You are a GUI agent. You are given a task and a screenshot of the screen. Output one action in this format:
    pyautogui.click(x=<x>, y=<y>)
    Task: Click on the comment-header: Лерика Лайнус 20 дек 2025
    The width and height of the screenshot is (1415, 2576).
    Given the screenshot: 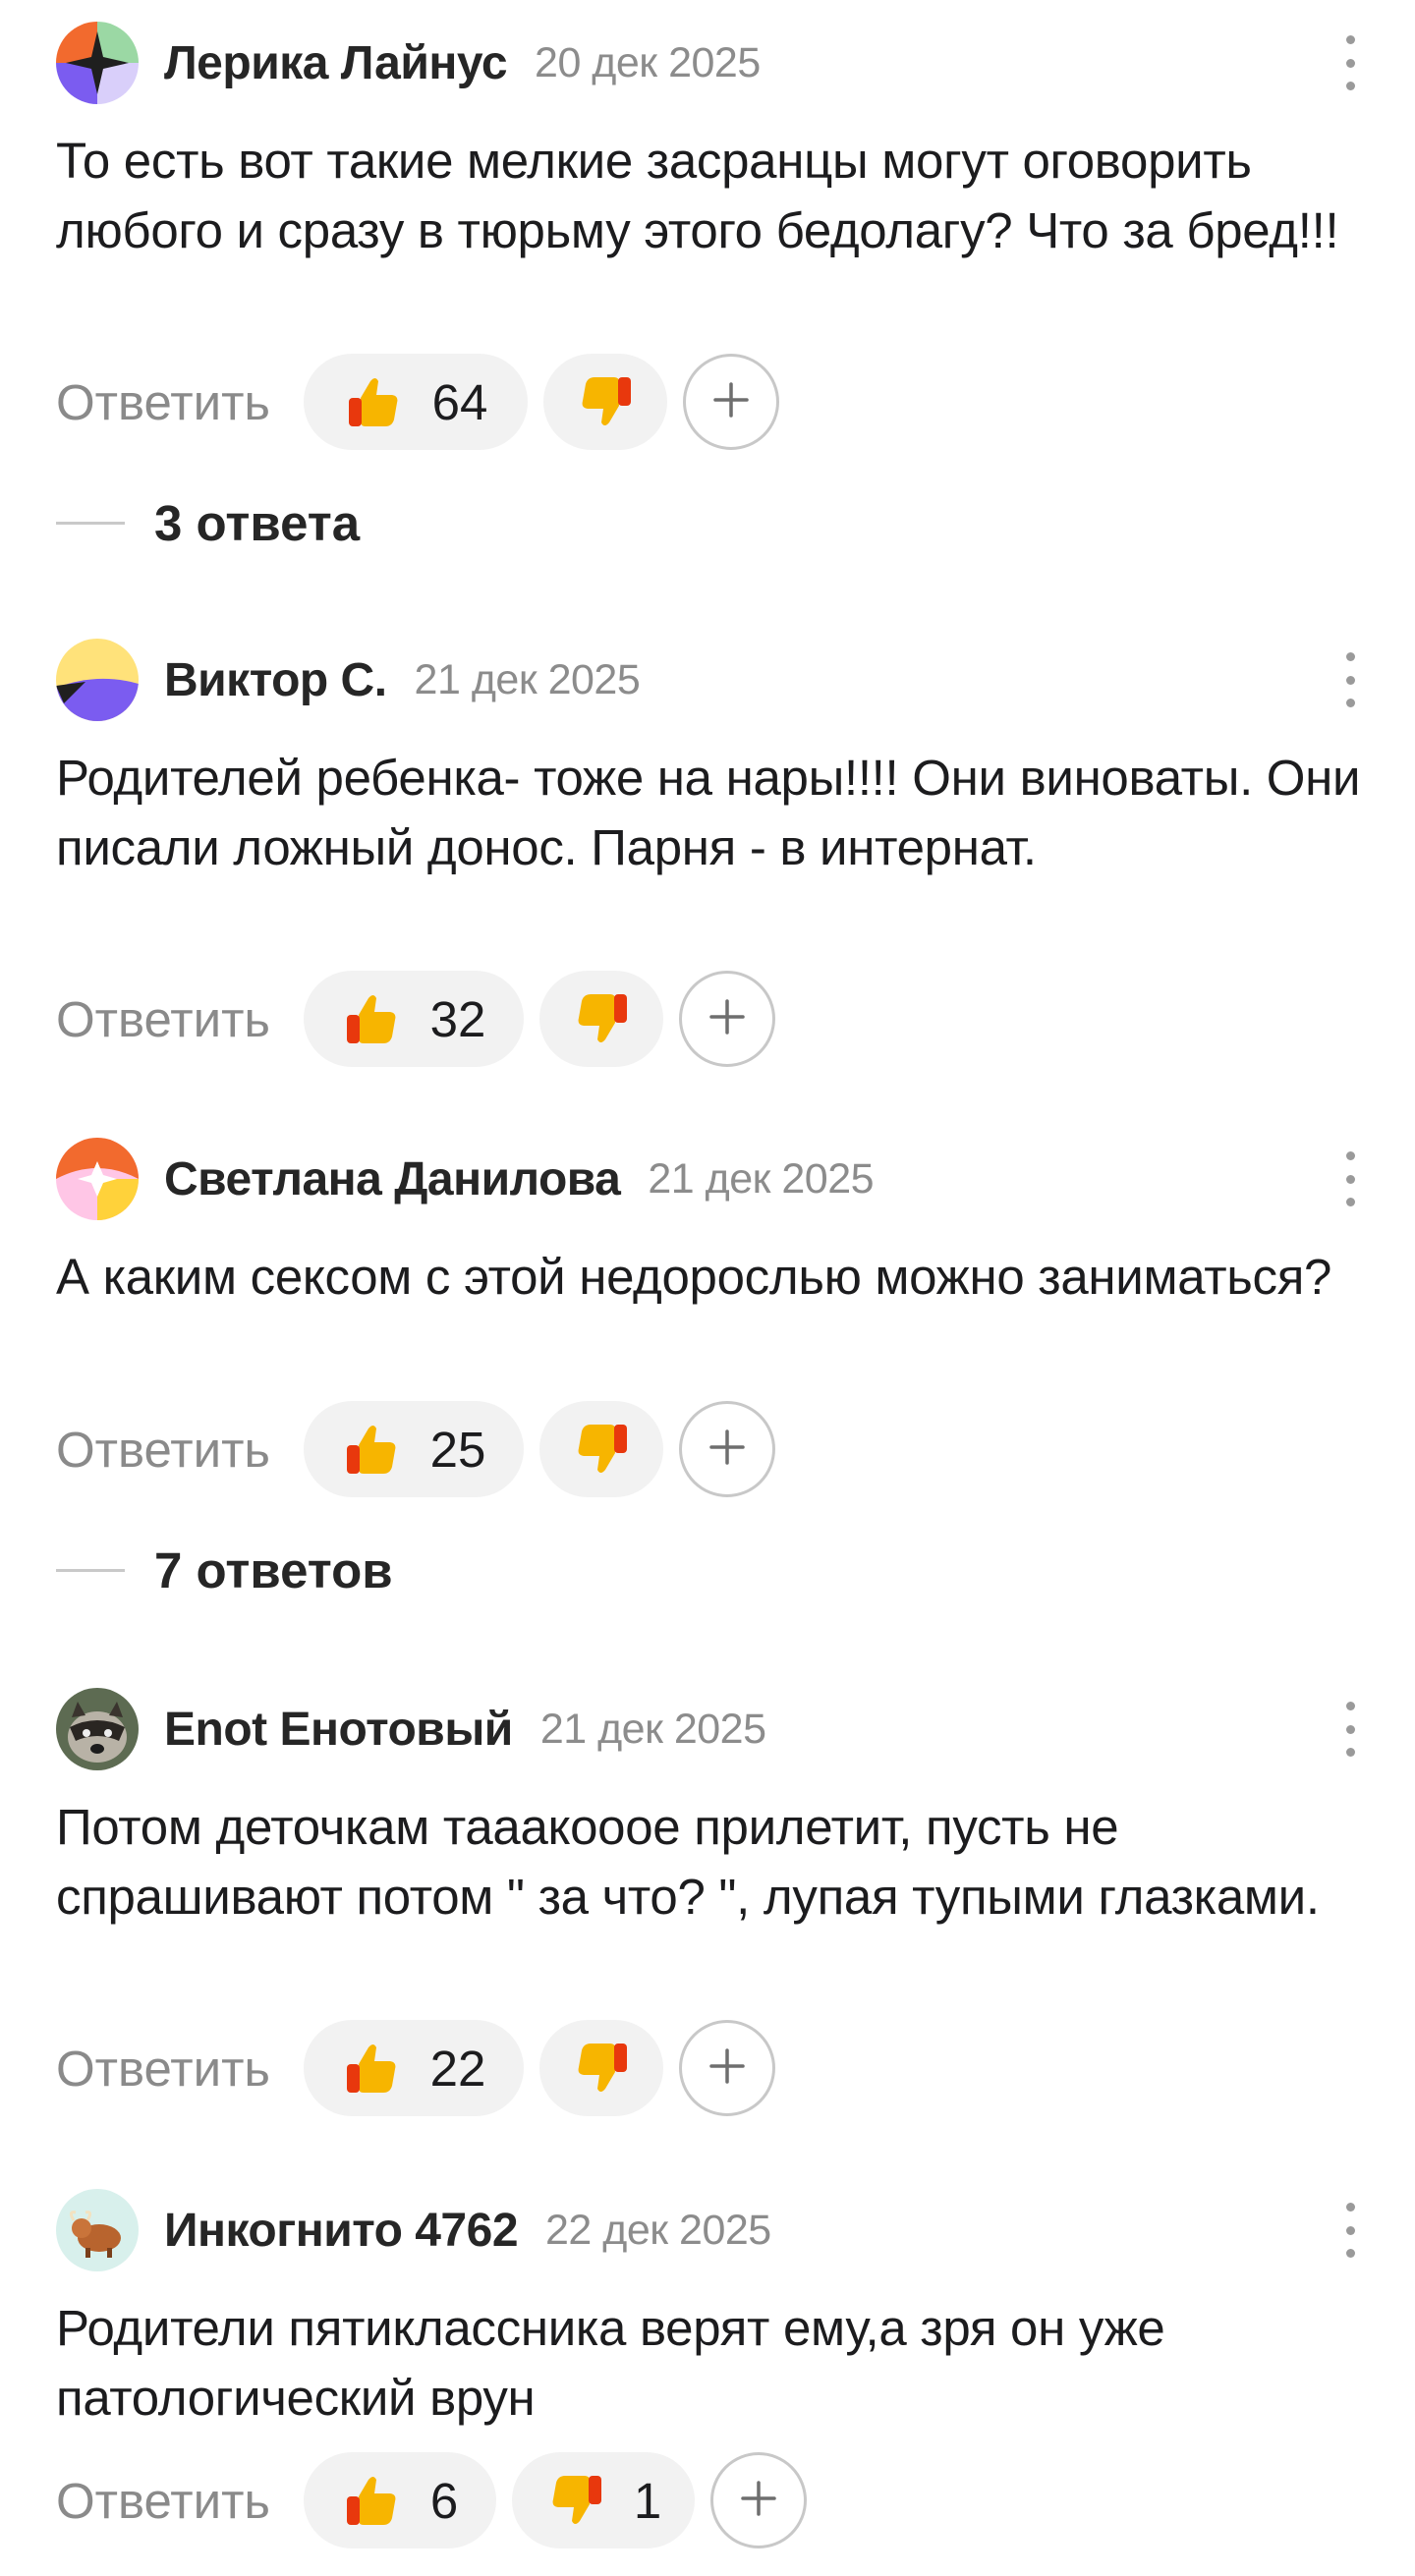 What is the action you would take?
    pyautogui.click(x=408, y=63)
    